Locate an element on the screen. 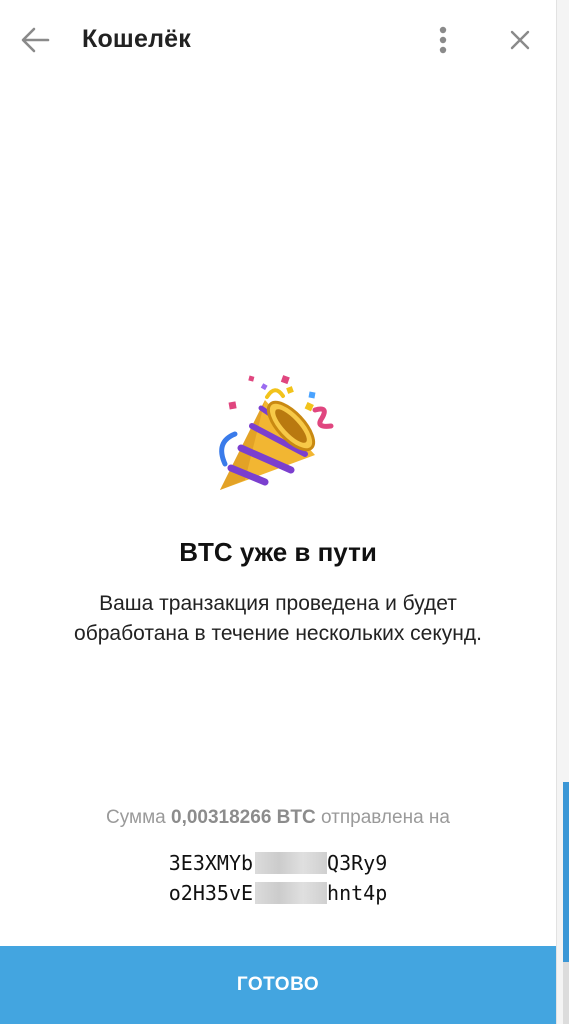 The height and width of the screenshot is (1024, 569). address-line-1-end: Q3Ry9 is located at coordinates (357, 863).